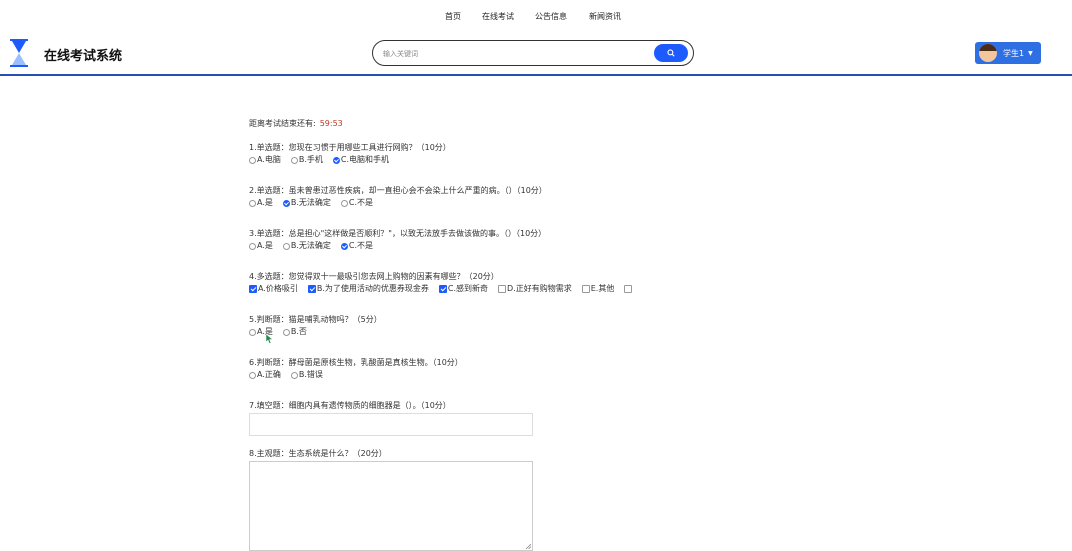 The height and width of the screenshot is (551, 1072). Describe the element at coordinates (356, 203) in the screenshot. I see `option-q2-c: C.不是` at that location.